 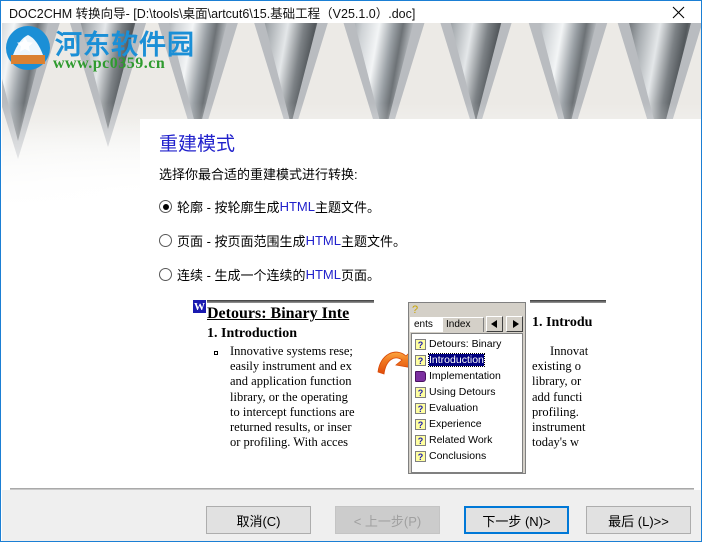 What do you see at coordinates (228, 207) in the screenshot?
I see `radio-label-before: 轮廓 - 按轮廓生成` at bounding box center [228, 207].